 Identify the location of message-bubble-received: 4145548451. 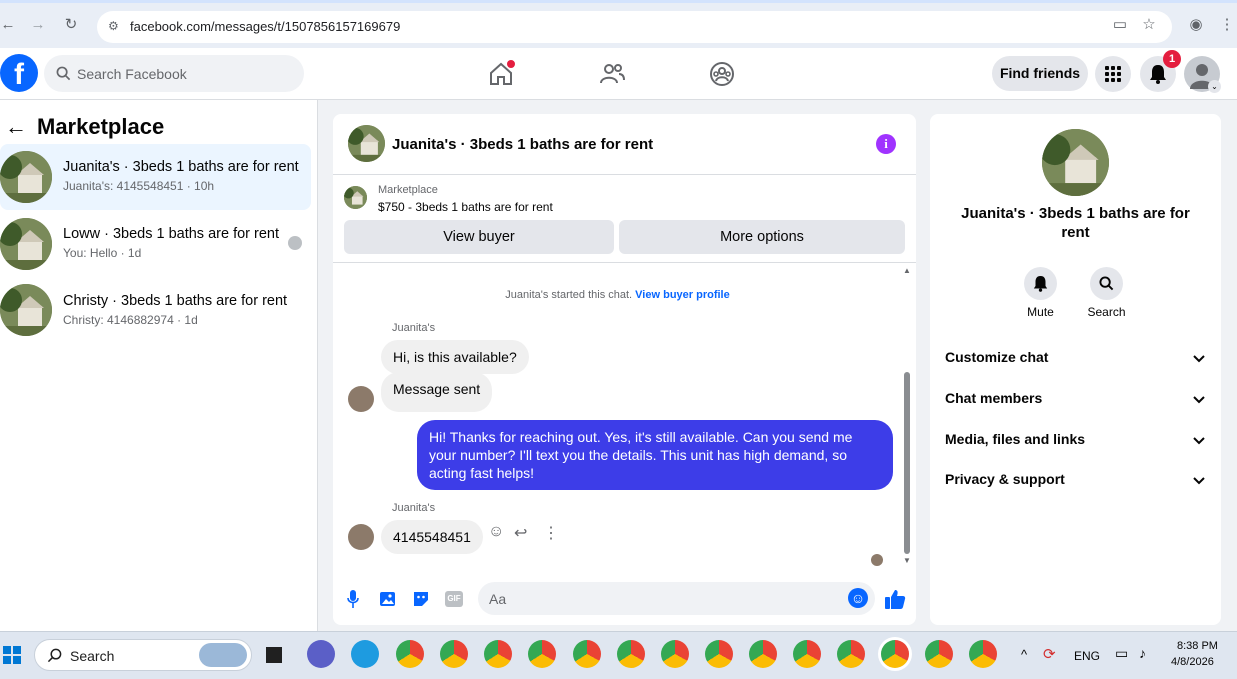
(432, 537).